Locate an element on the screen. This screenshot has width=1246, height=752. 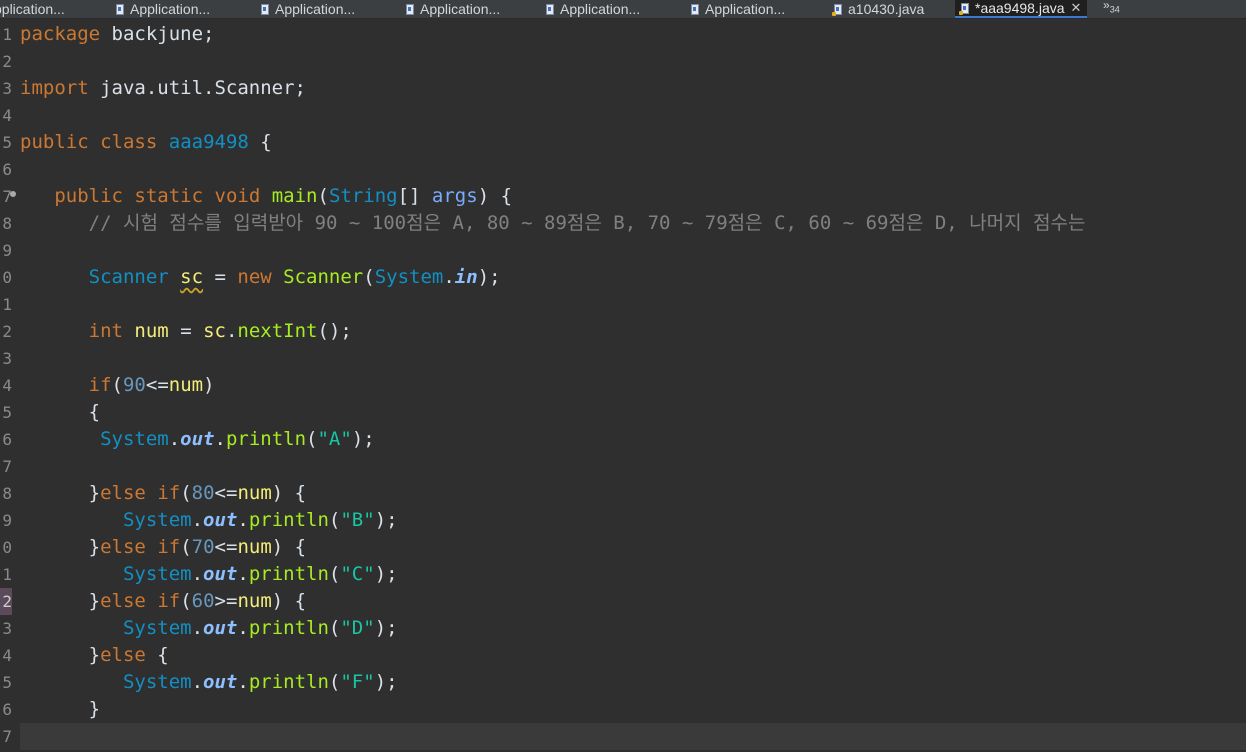
code-line: }else if(70<=num) { is located at coordinates (163, 547).